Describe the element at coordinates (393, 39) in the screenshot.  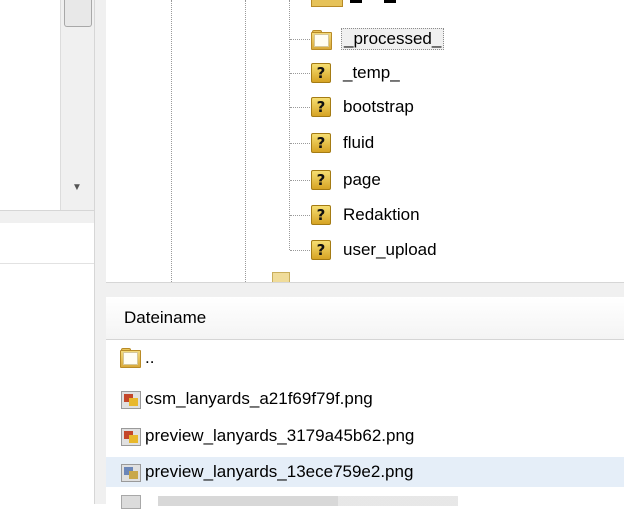
I see `tree-item-label: _processed_` at that location.